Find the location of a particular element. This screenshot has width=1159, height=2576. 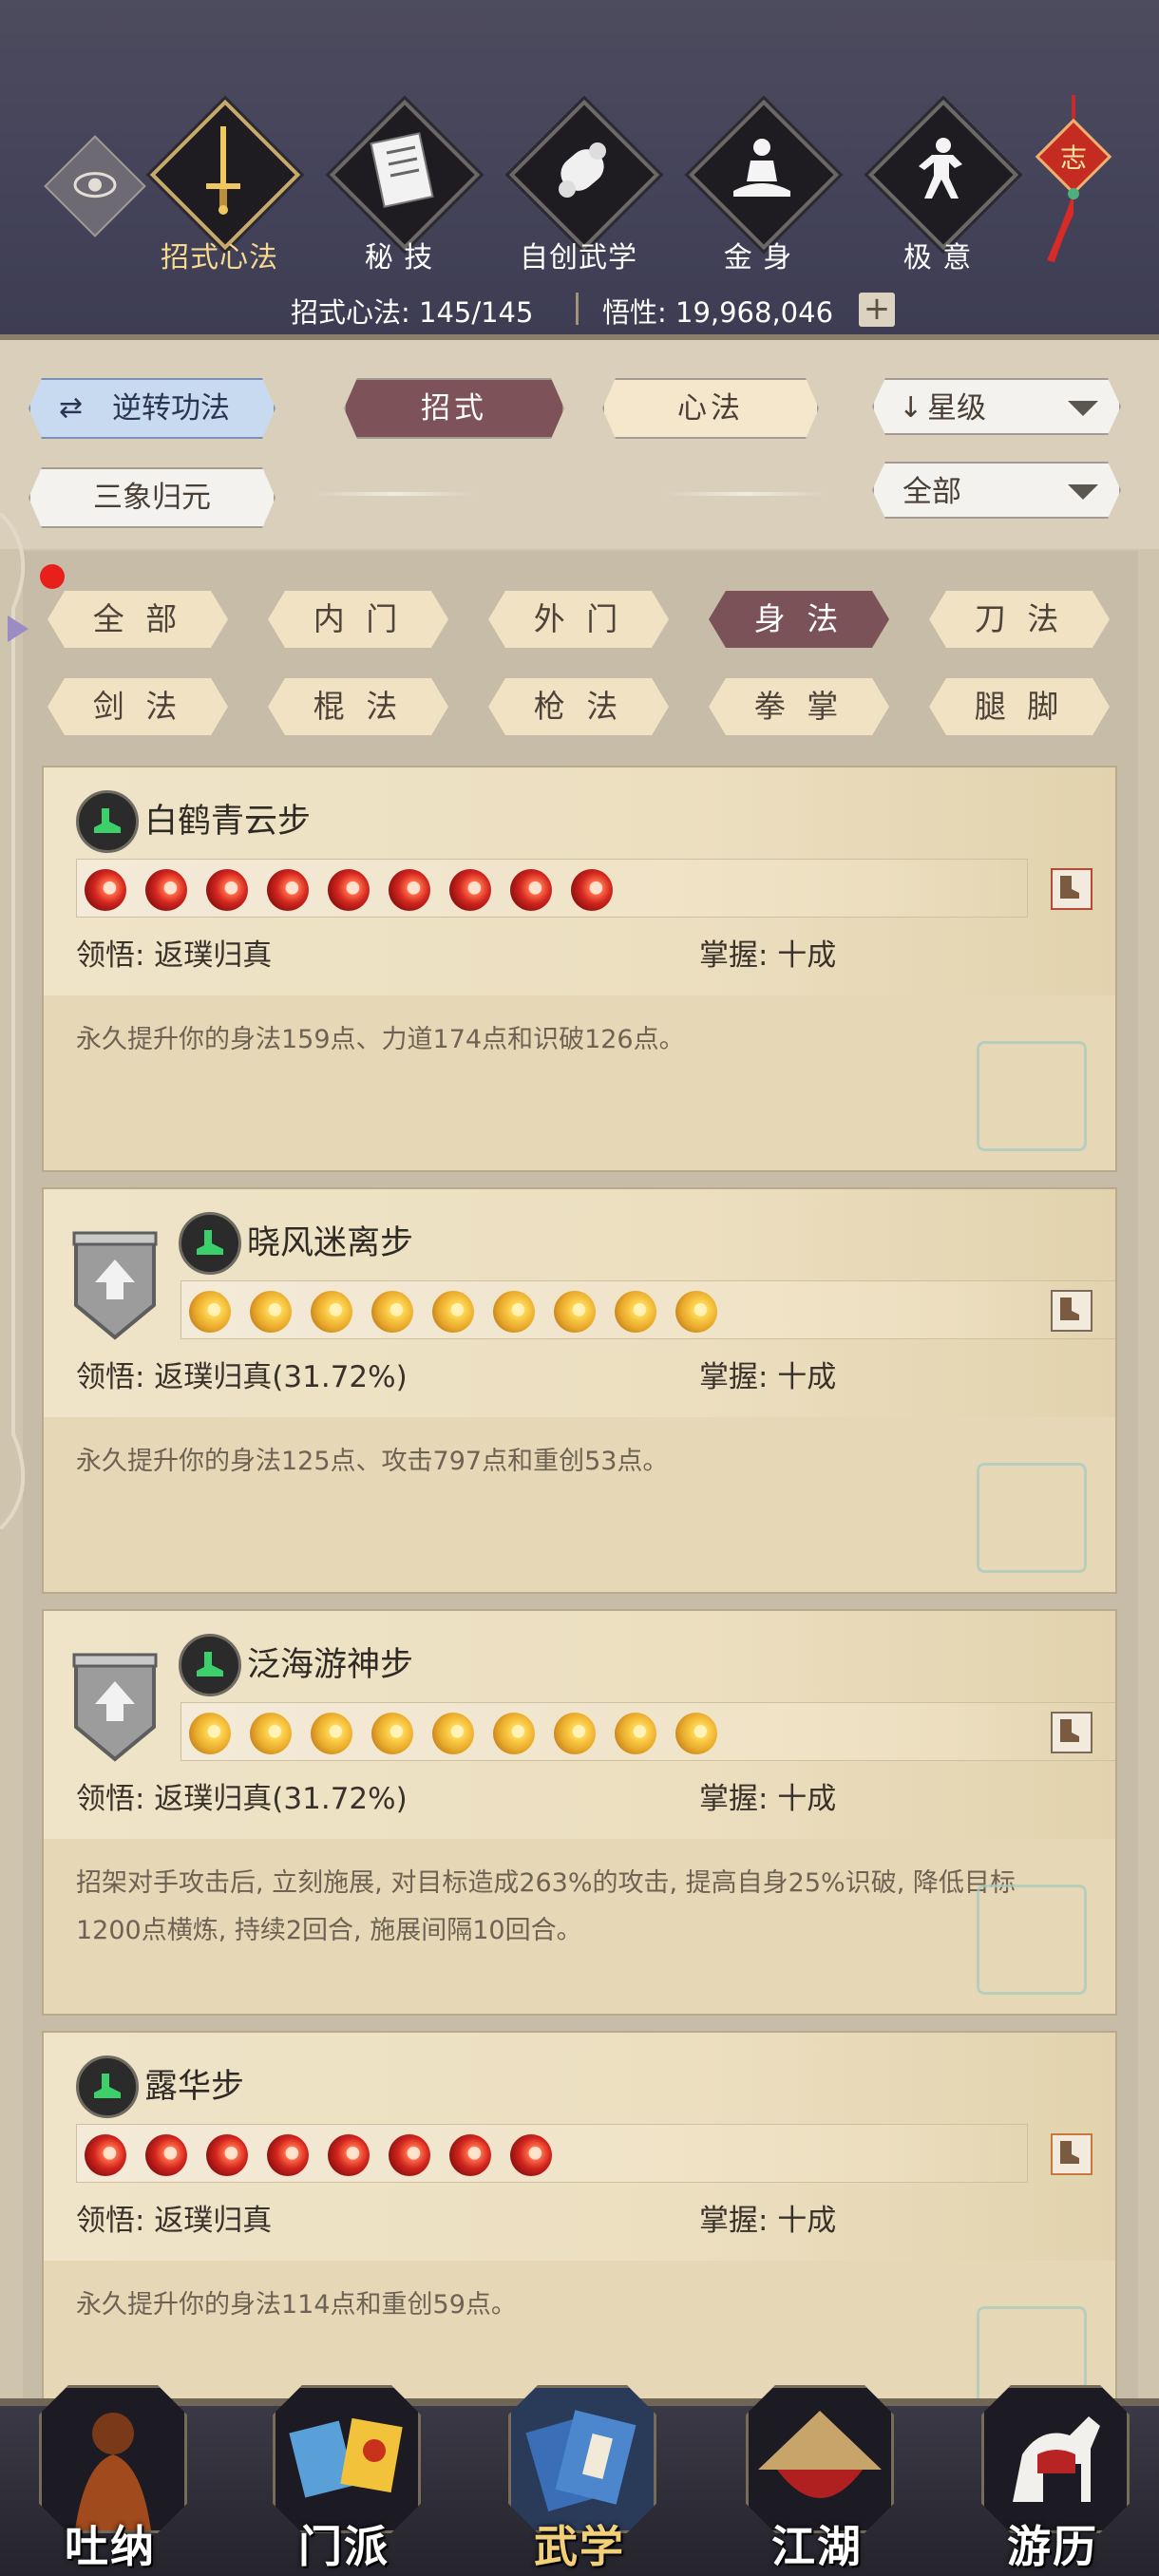

tab-ultimate: 极 意 is located at coordinates (938, 191).